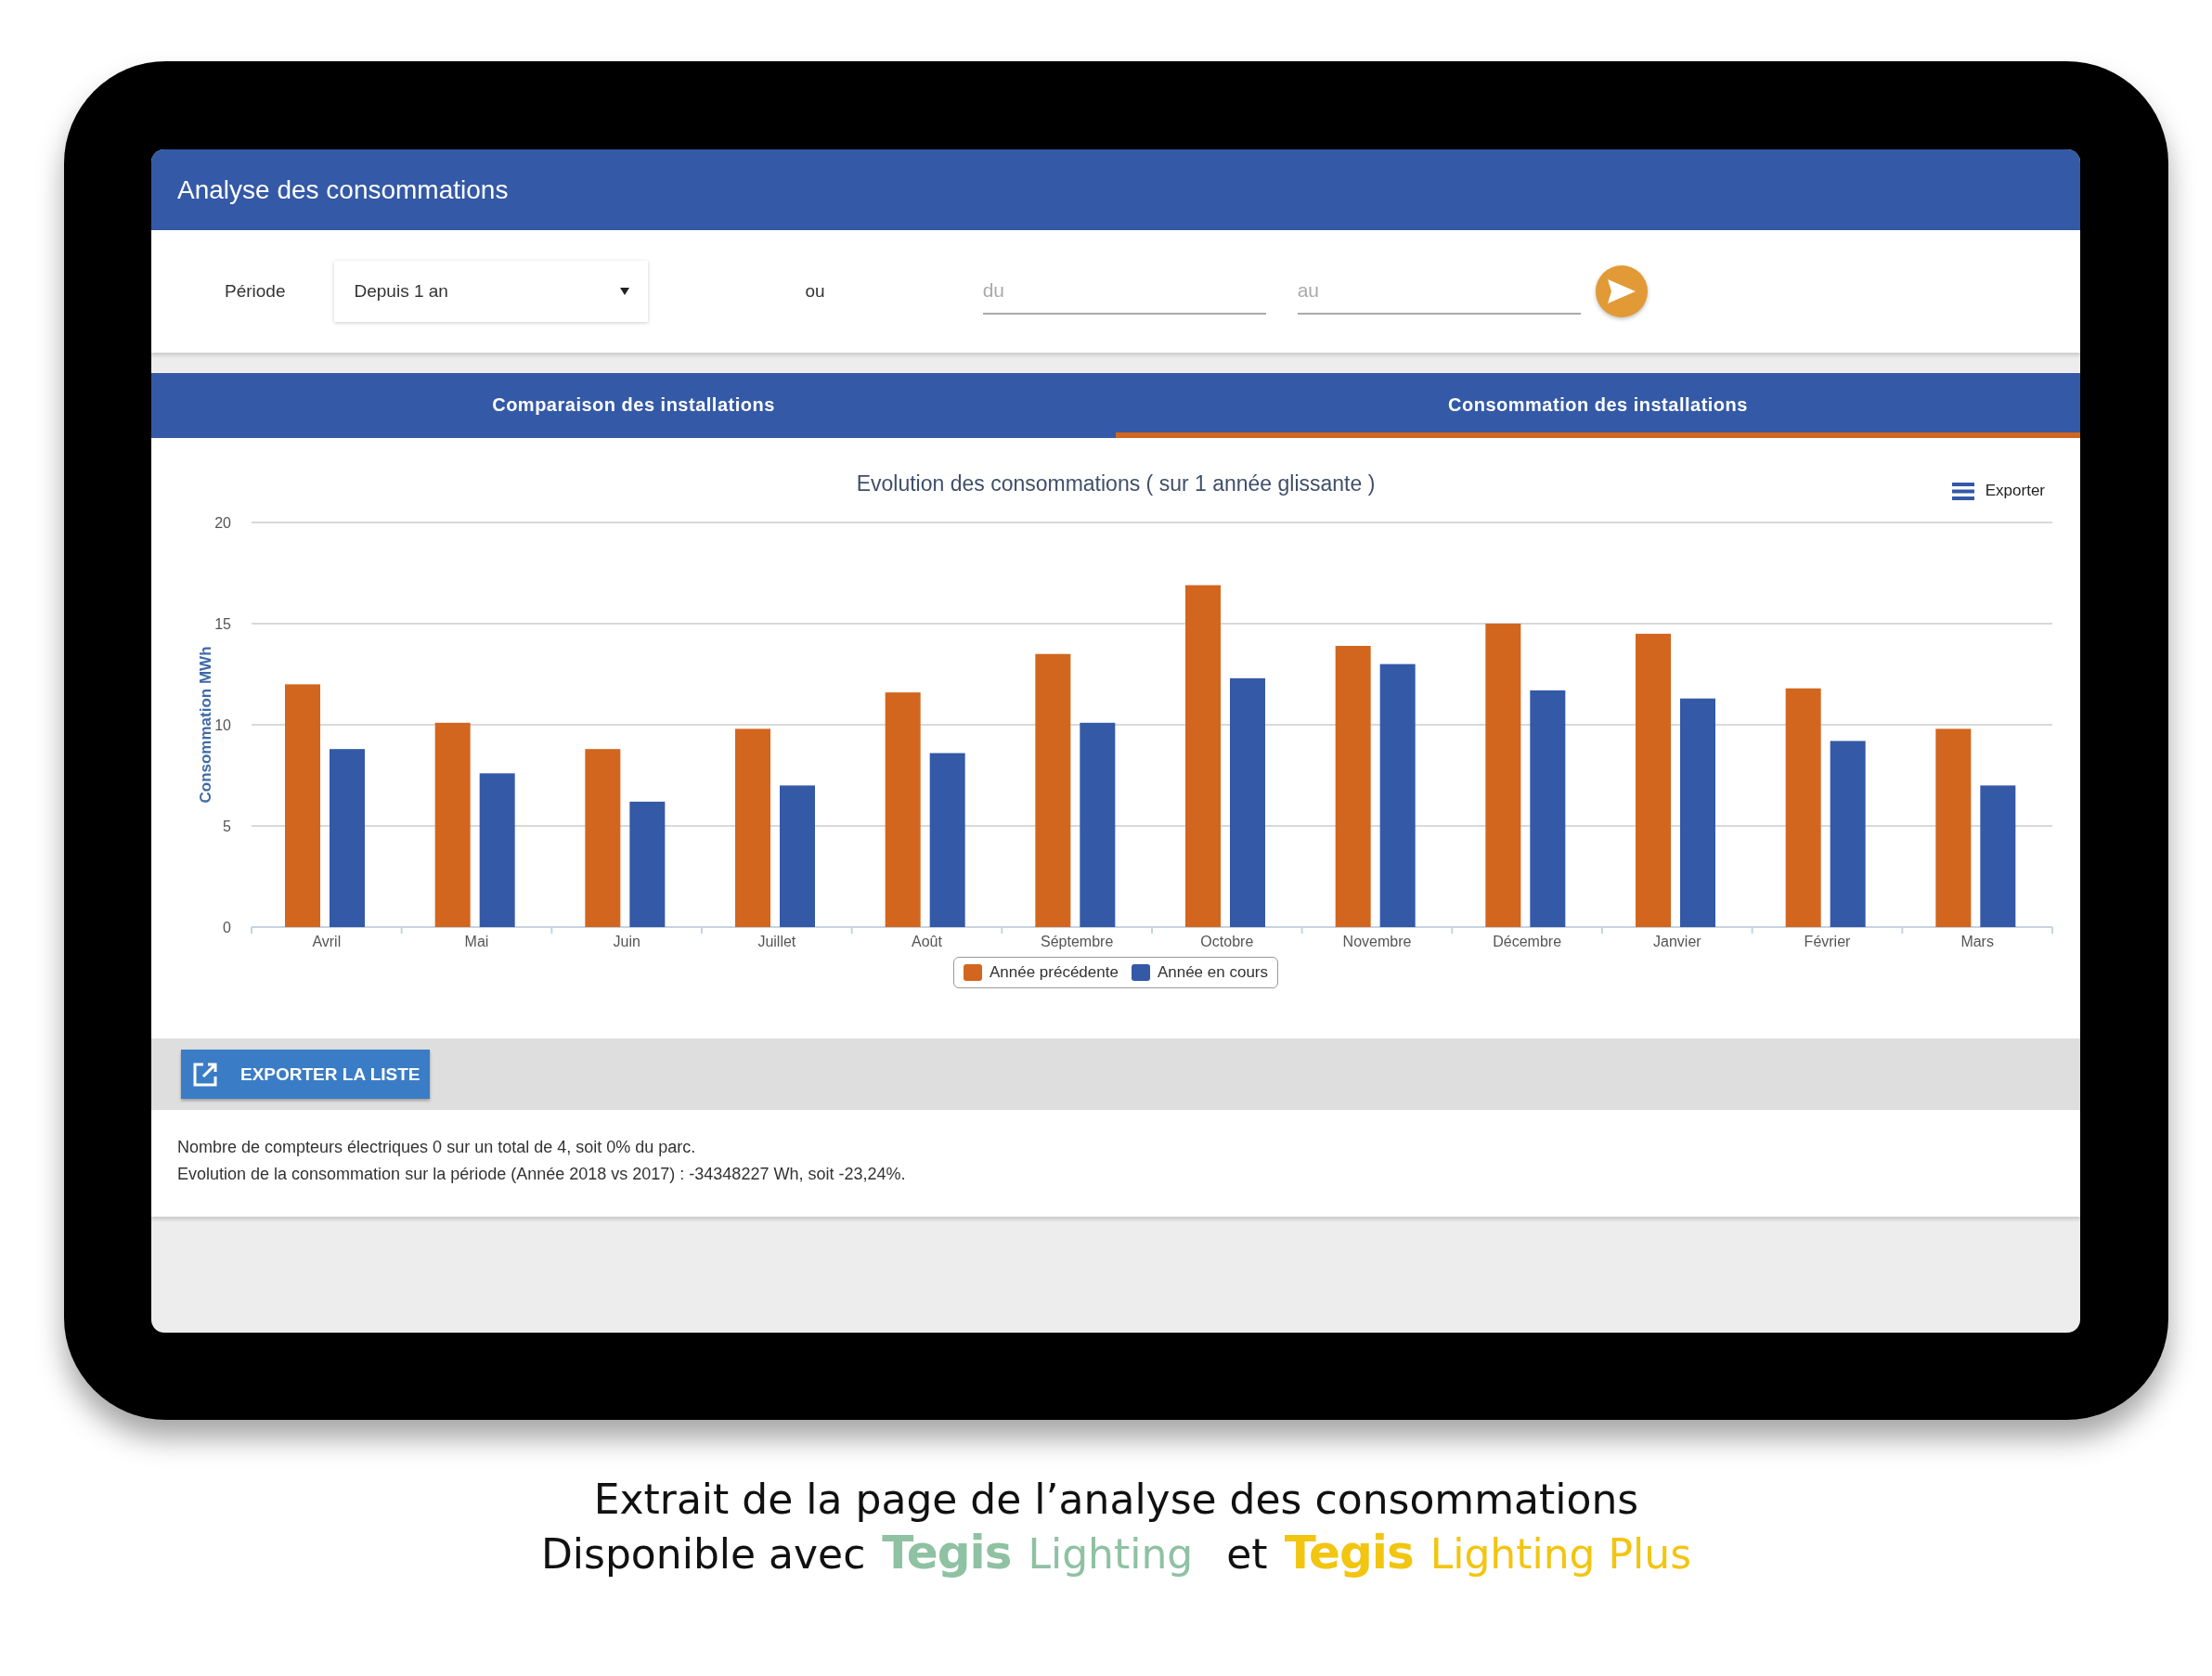 The width and height of the screenshot is (2212, 1676). I want to click on chart-title: Evolution des consommations ( sur 1 année glissante ), so click(1116, 484).